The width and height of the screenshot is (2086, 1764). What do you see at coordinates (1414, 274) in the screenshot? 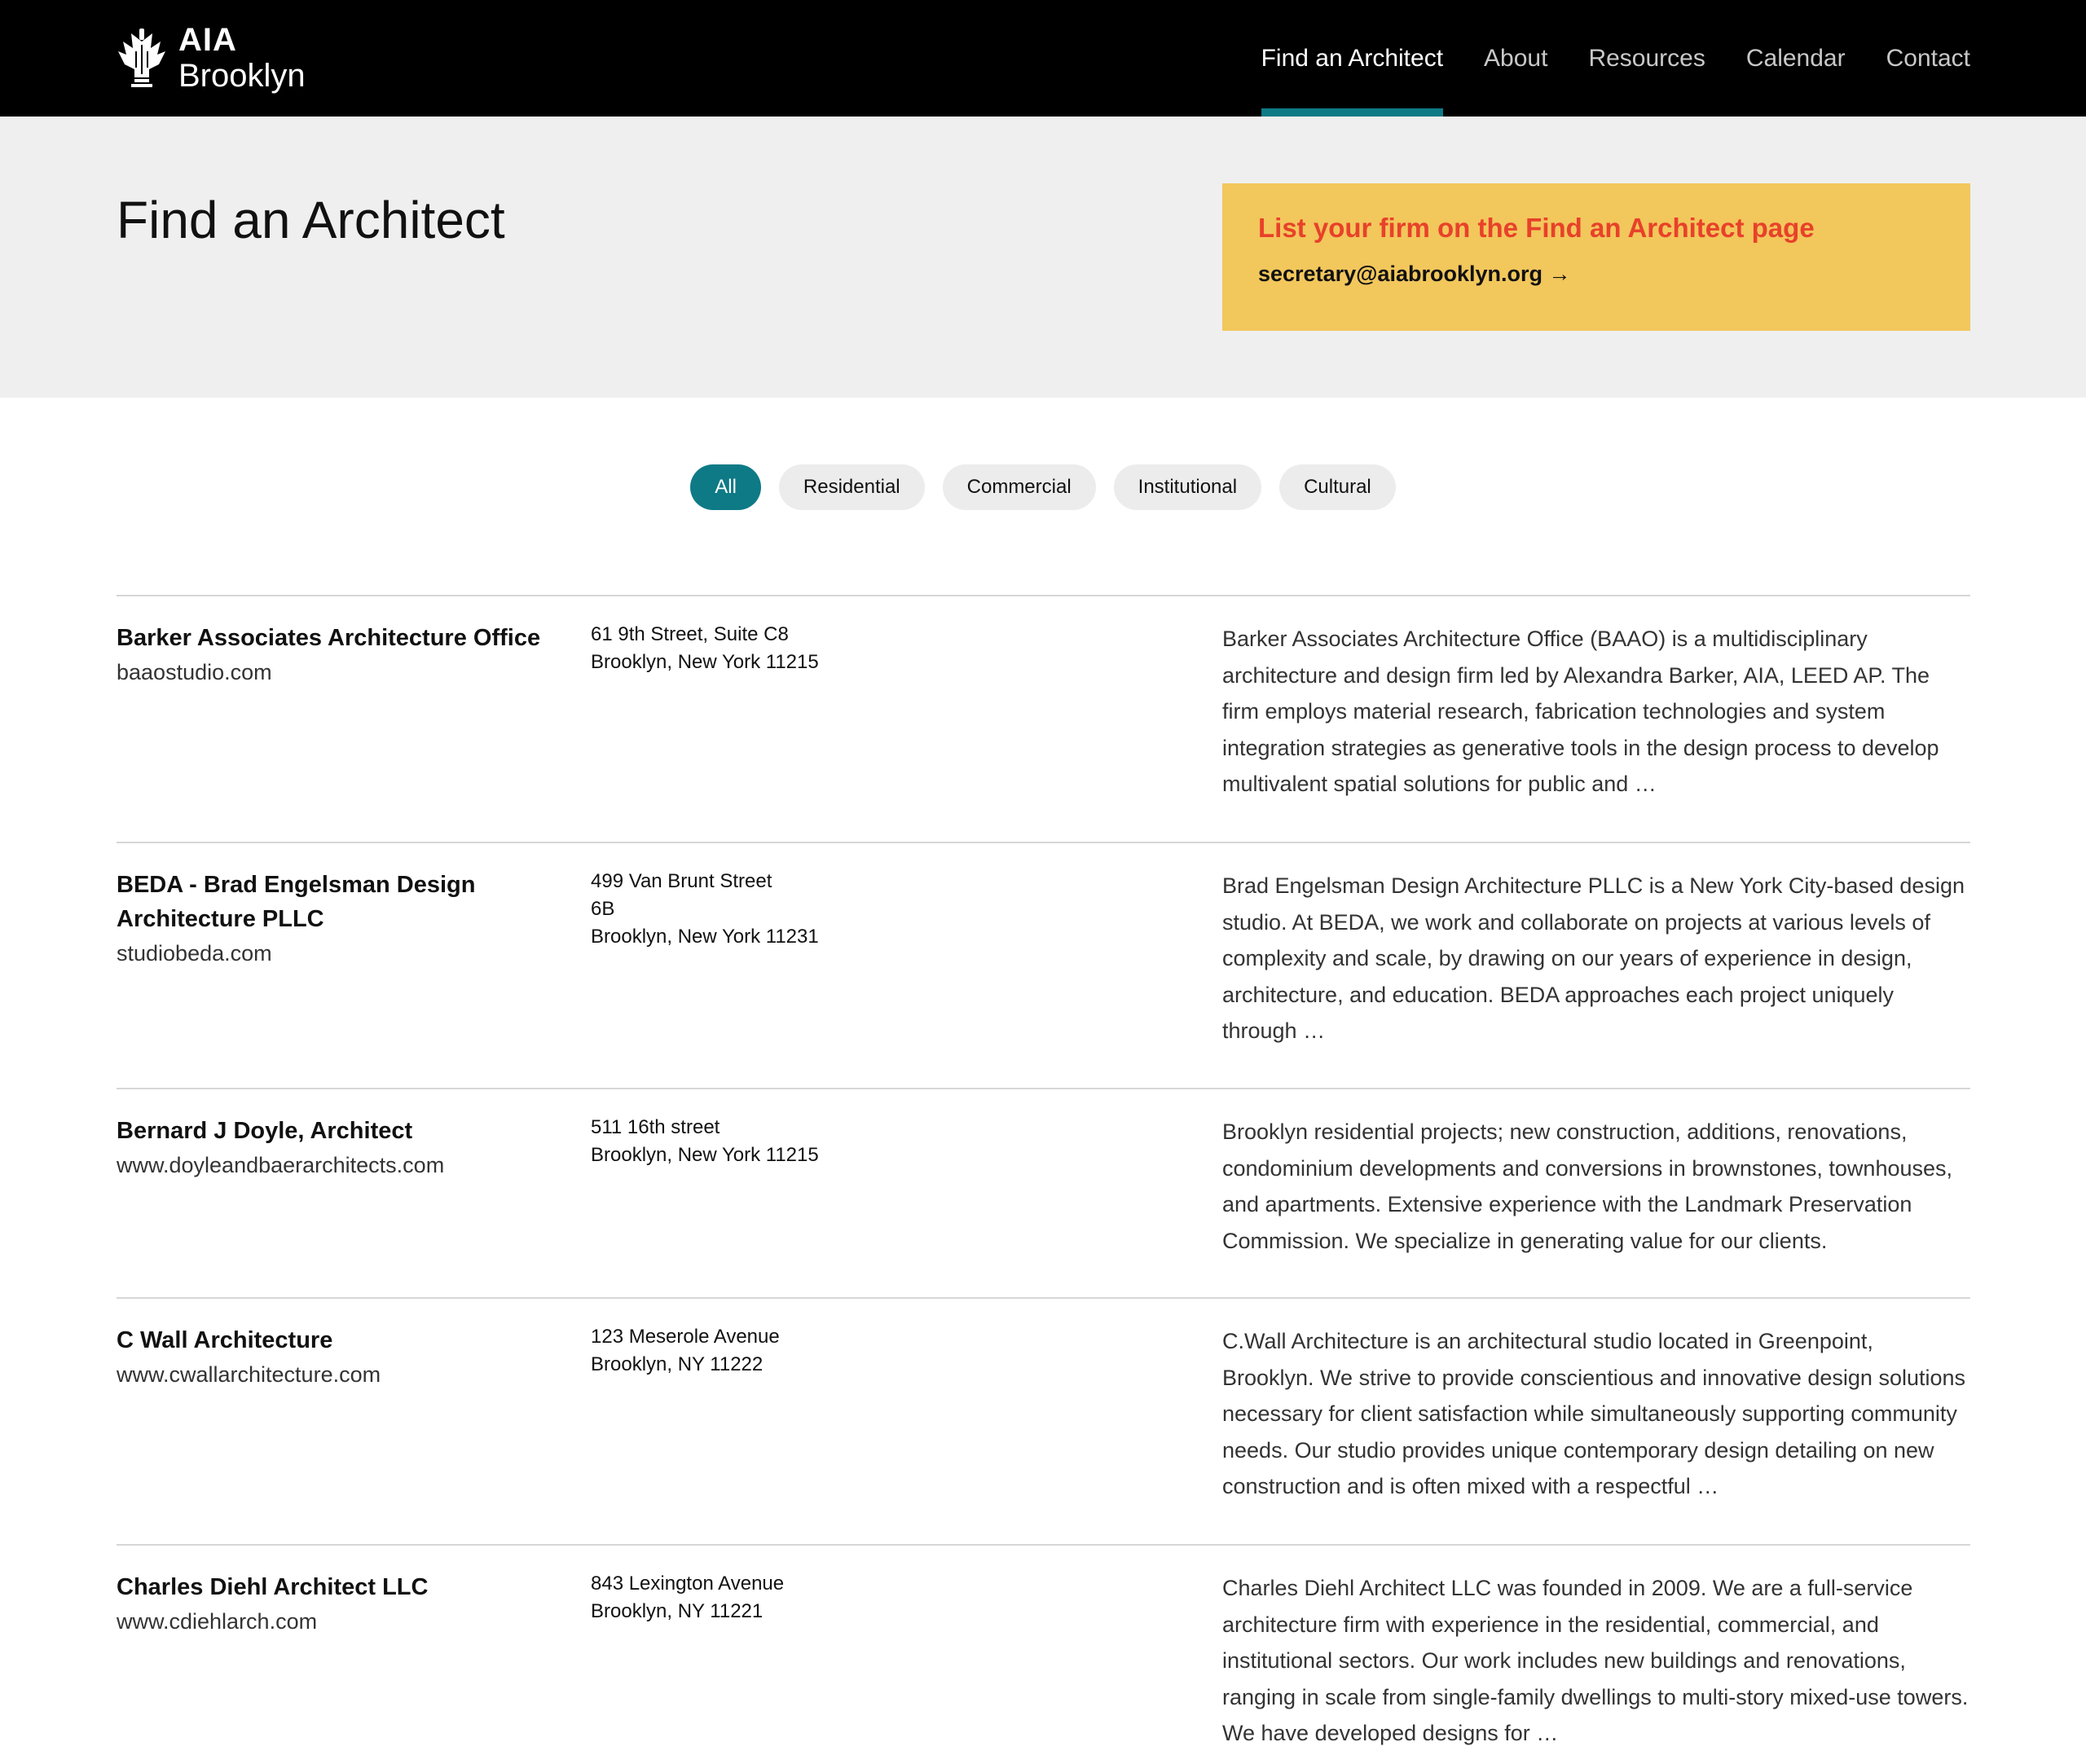
I see `secretary-email-link: secretary@aiabrooklyn.org →` at bounding box center [1414, 274].